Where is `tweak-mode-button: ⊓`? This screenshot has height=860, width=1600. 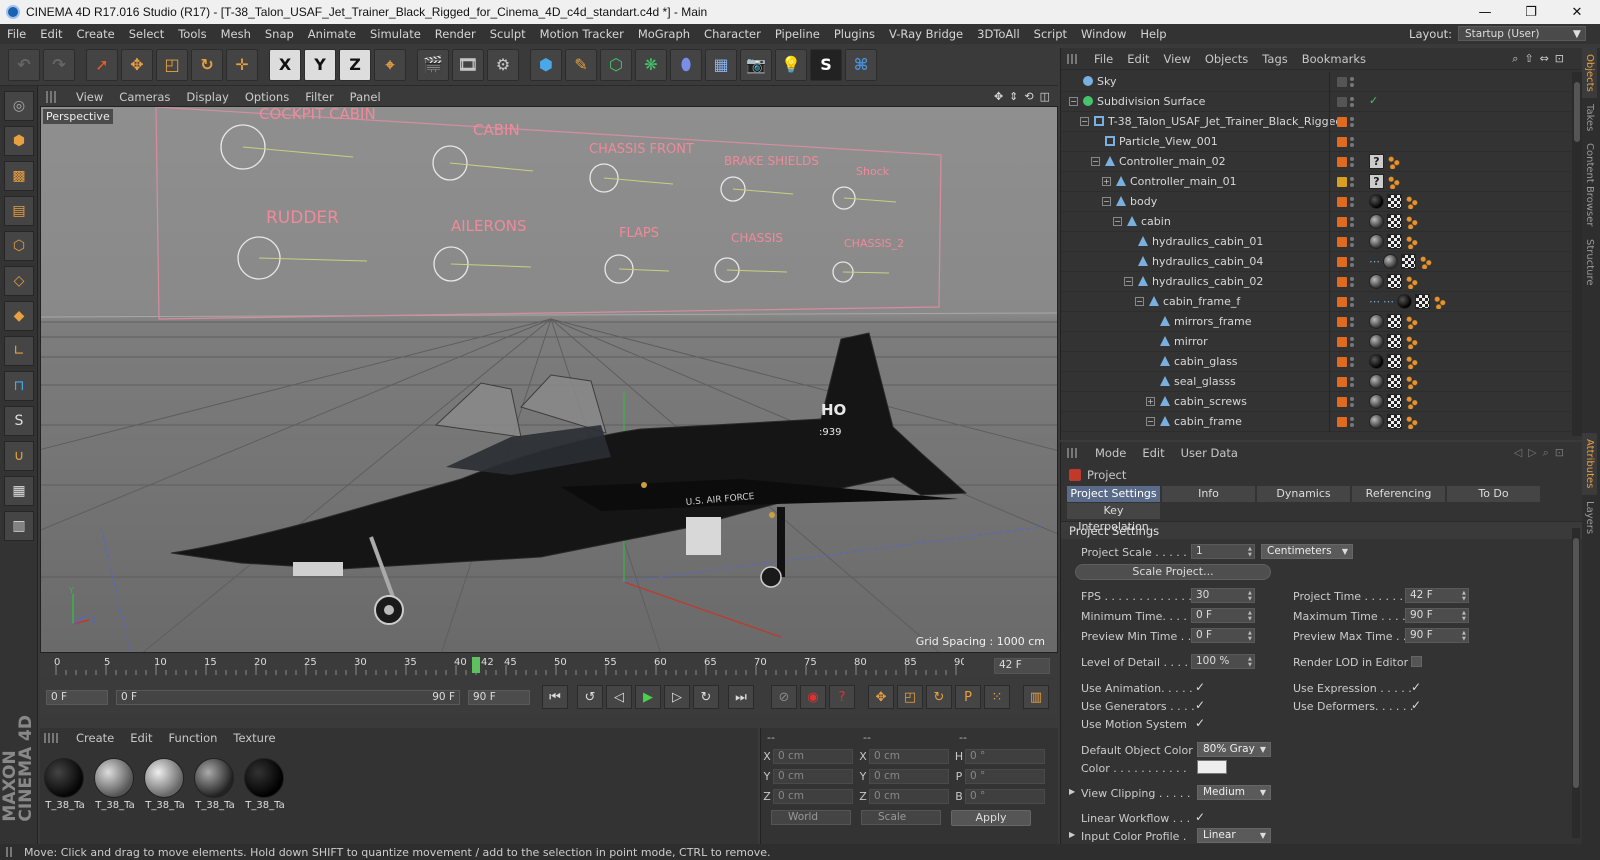
tweak-mode-button: ⊓ is located at coordinates (19, 386).